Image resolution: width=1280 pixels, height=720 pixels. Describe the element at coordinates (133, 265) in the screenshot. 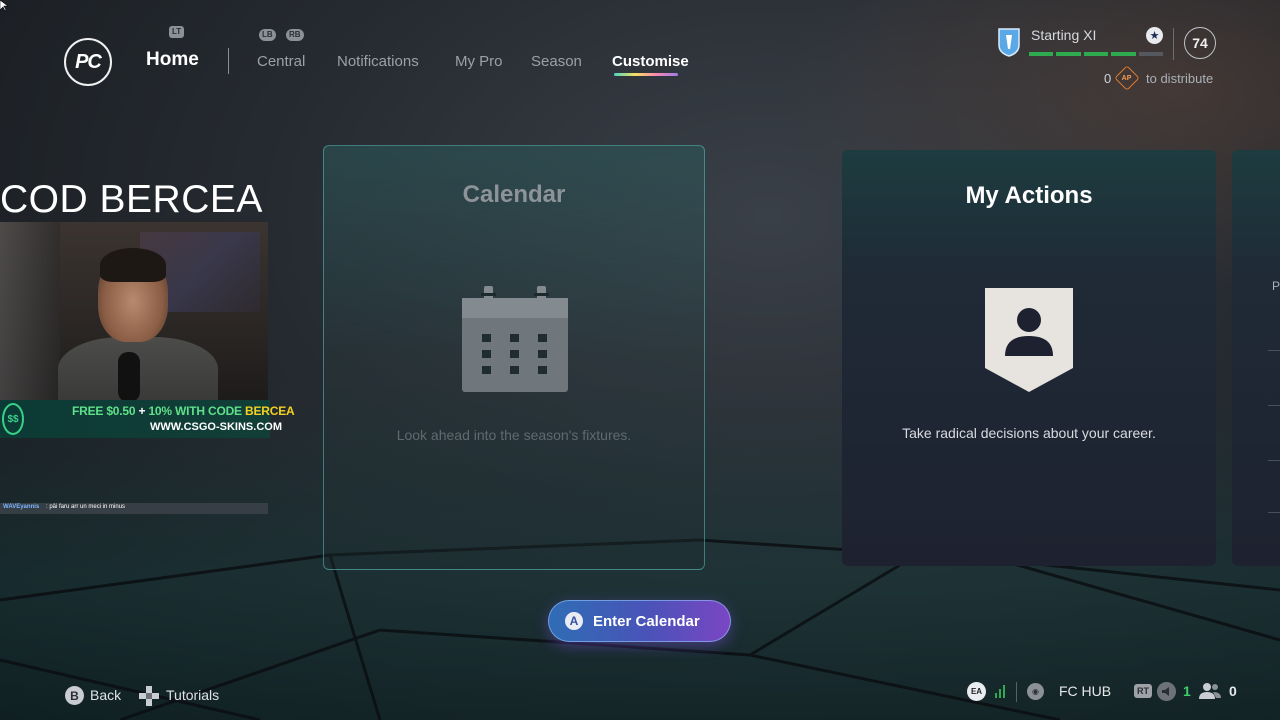

I see `webcam-person-hair` at that location.